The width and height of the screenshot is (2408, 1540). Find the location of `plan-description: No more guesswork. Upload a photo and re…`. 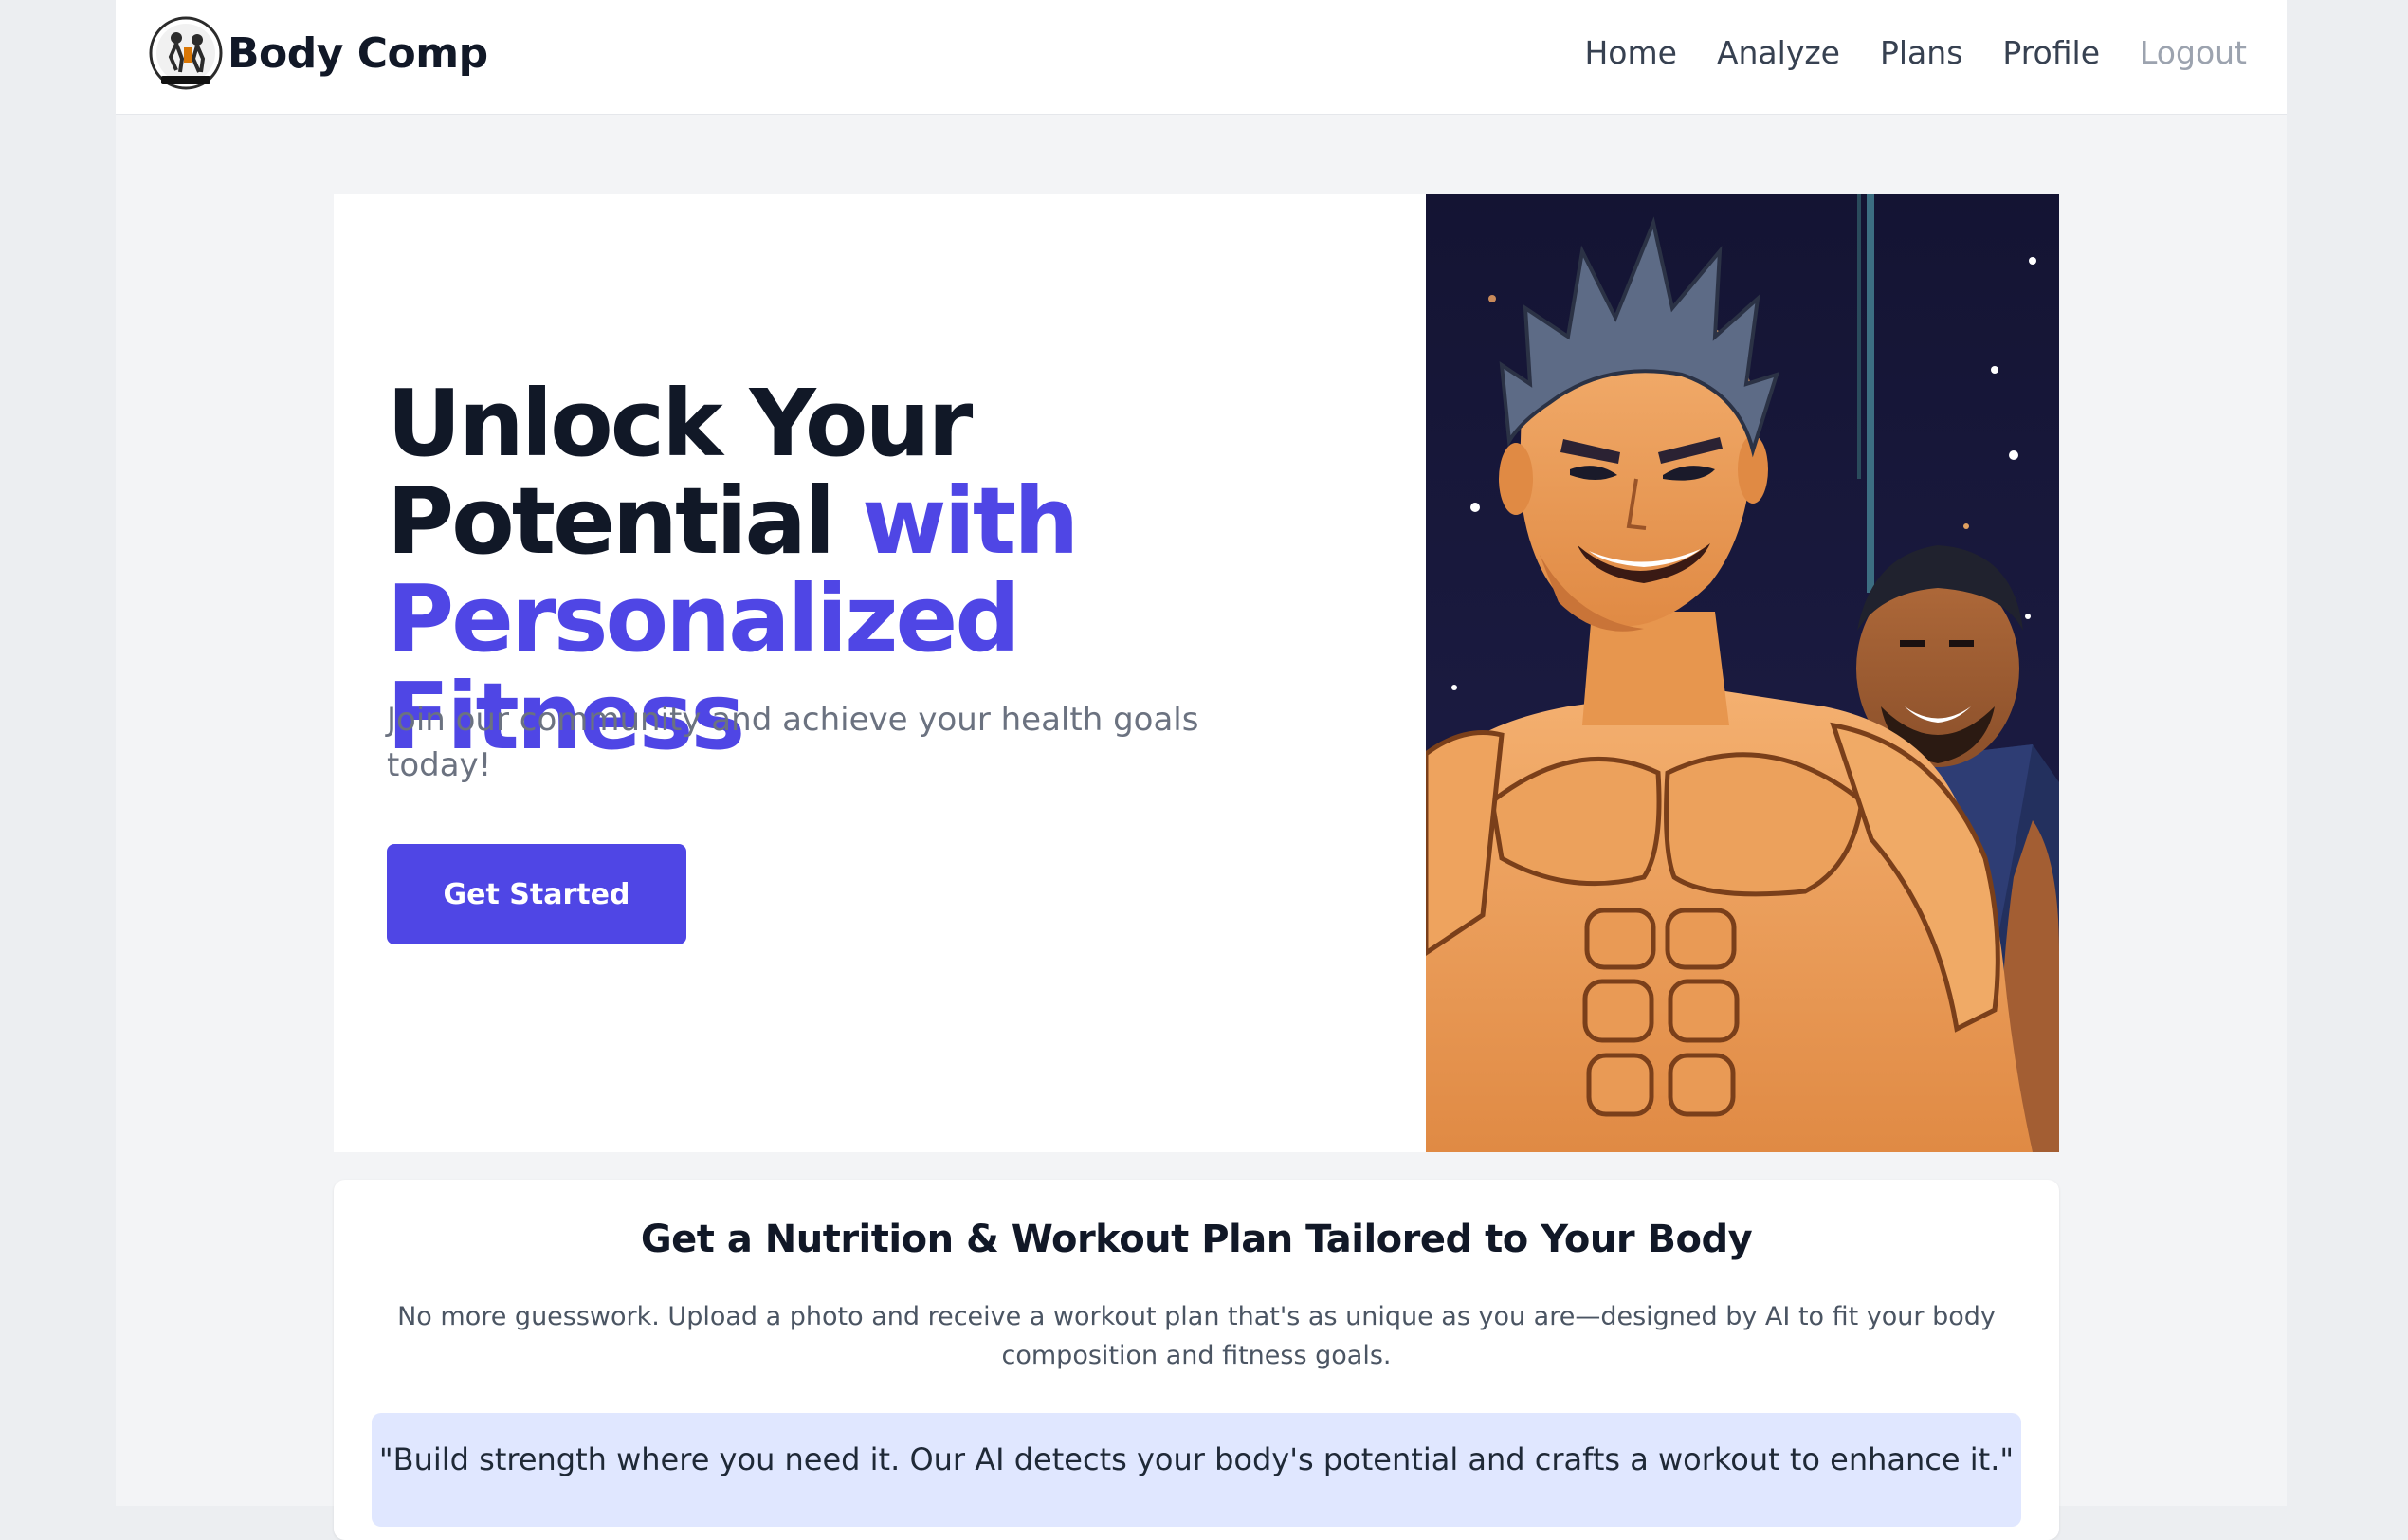

plan-description: No more guesswork. Upload a photo and re… is located at coordinates (1196, 1336).